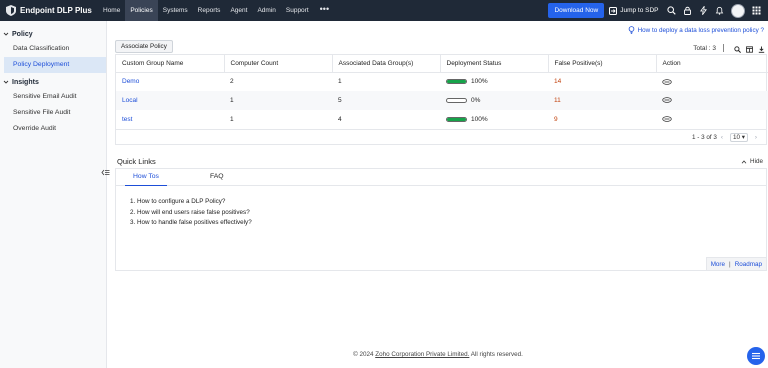 Image resolution: width=768 pixels, height=368 pixels. Describe the element at coordinates (602, 81) in the screenshot. I see `false-positive-count: 14` at that location.